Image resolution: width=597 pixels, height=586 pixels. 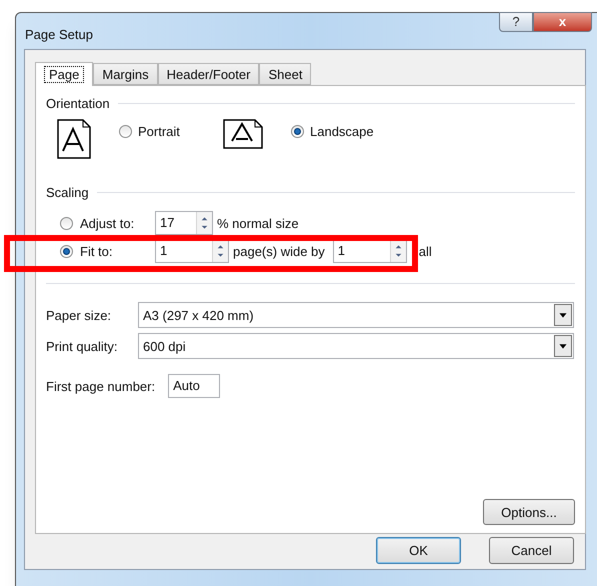 I want to click on group-title: Scaling, so click(x=67, y=192).